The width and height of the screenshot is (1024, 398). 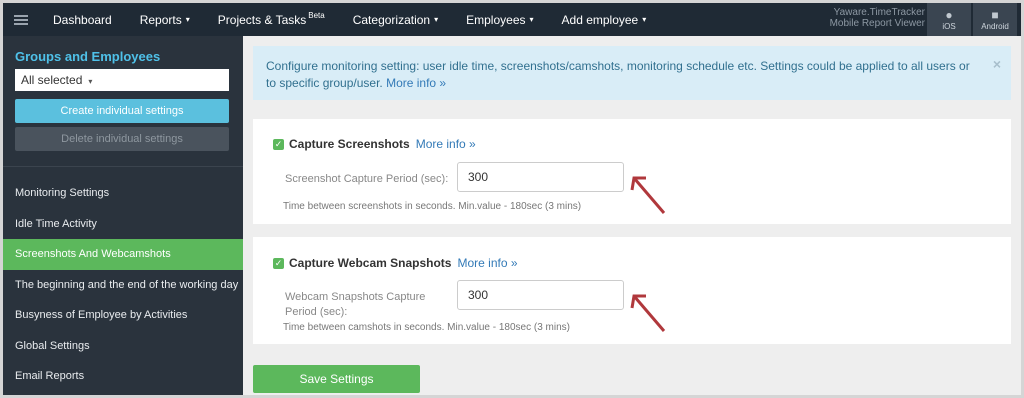 I want to click on alert-more-info-link: More info », so click(x=416, y=83).